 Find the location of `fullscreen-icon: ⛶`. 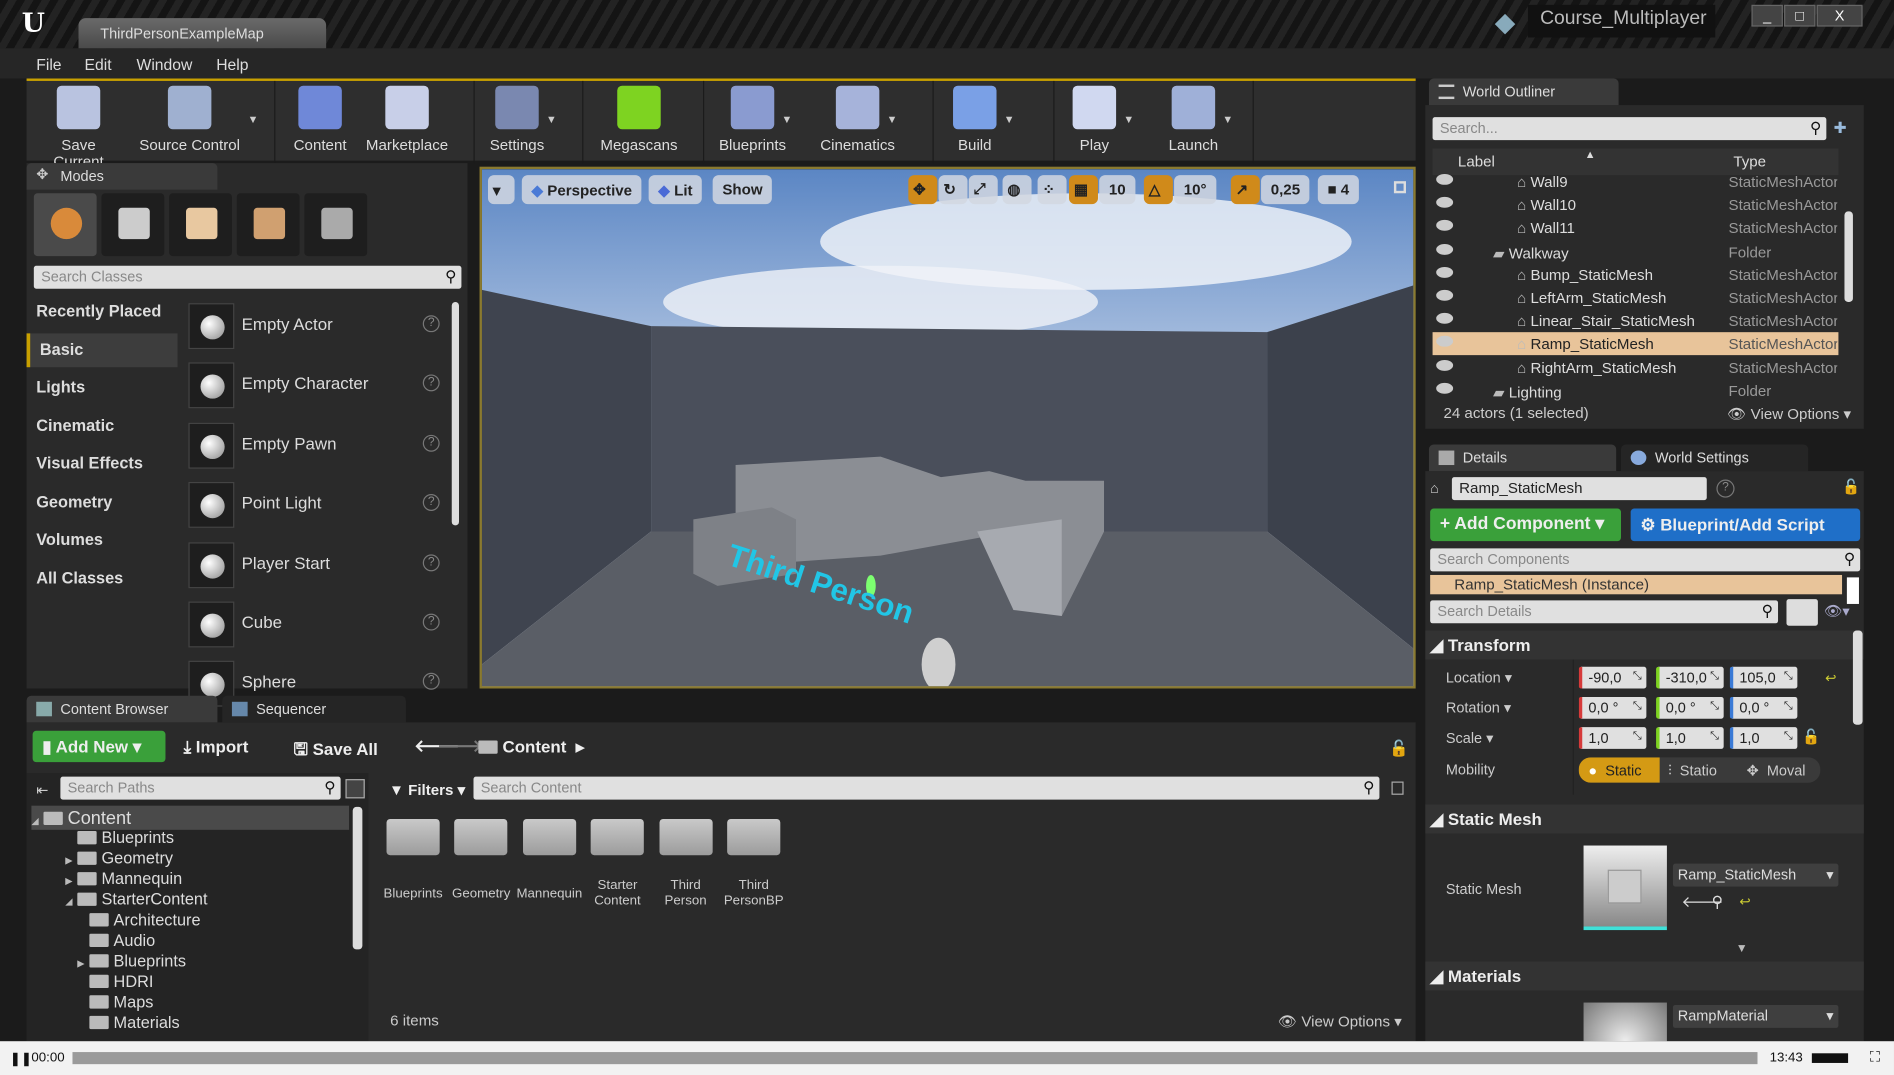

fullscreen-icon: ⛶ is located at coordinates (1875, 1057).